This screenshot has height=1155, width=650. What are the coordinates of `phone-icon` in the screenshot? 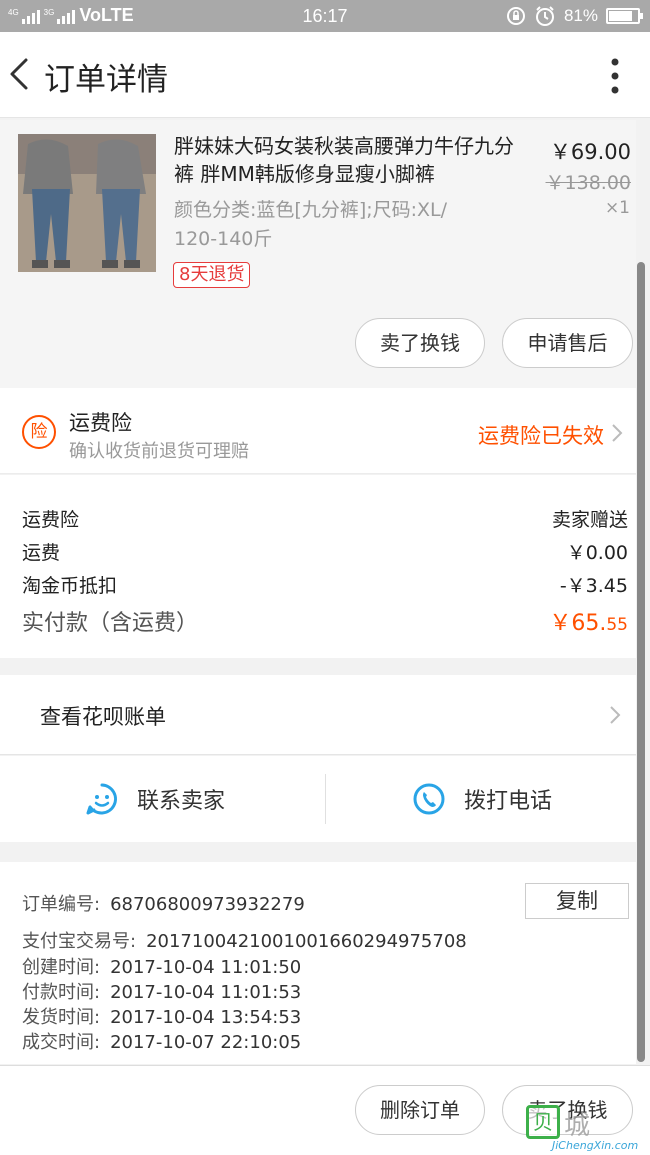 It's located at (429, 799).